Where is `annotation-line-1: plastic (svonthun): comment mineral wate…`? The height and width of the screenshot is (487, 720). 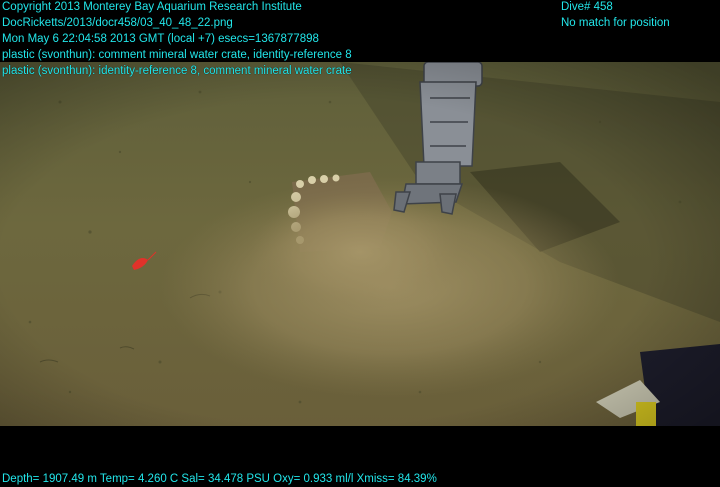 annotation-line-1: plastic (svonthun): comment mineral wate… is located at coordinates (177, 55).